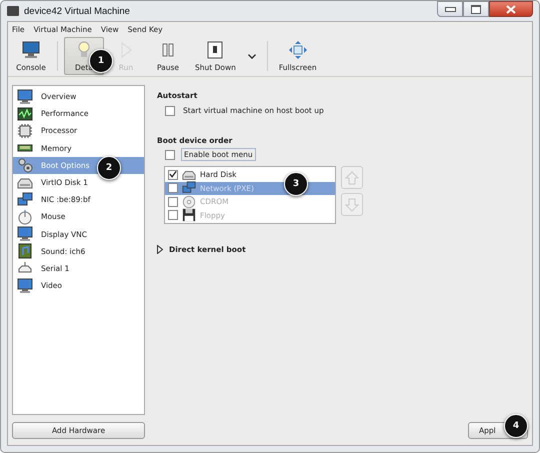 The image size is (540, 453). I want to click on close-button, so click(511, 9).